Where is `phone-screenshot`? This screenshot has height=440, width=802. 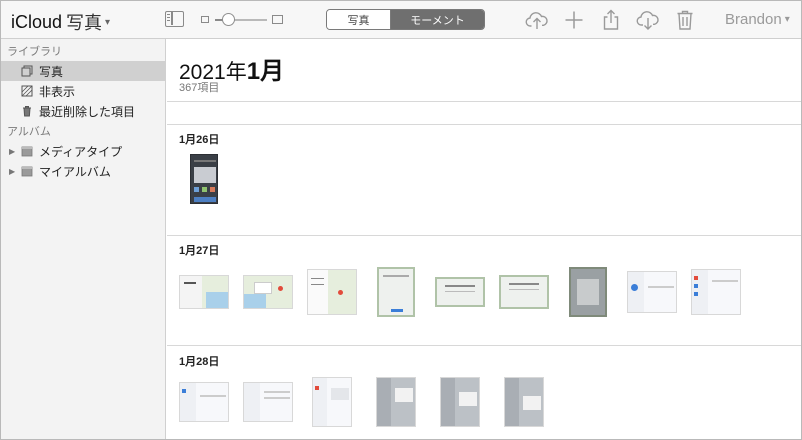 phone-screenshot is located at coordinates (204, 179).